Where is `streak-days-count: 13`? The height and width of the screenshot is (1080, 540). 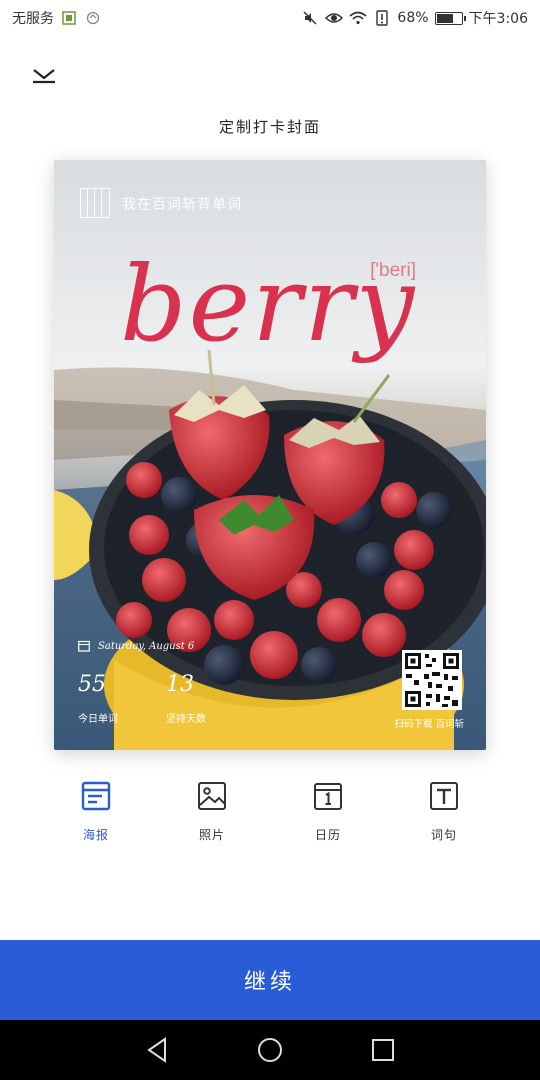 streak-days-count: 13 is located at coordinates (180, 684).